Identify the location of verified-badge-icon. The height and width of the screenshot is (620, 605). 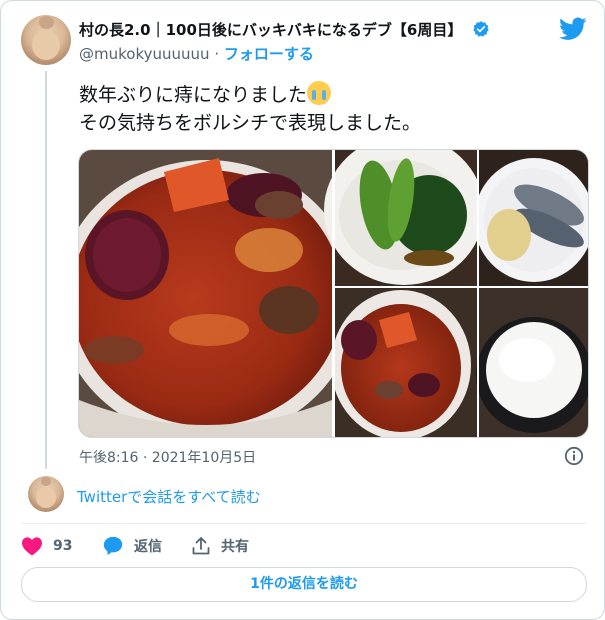
(480, 29).